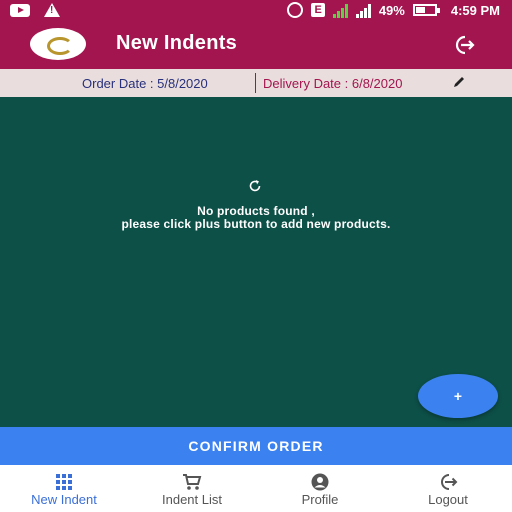 This screenshot has height=512, width=512. I want to click on bottom-nav: New Indent Indent List Profile Logout, so click(256, 488).